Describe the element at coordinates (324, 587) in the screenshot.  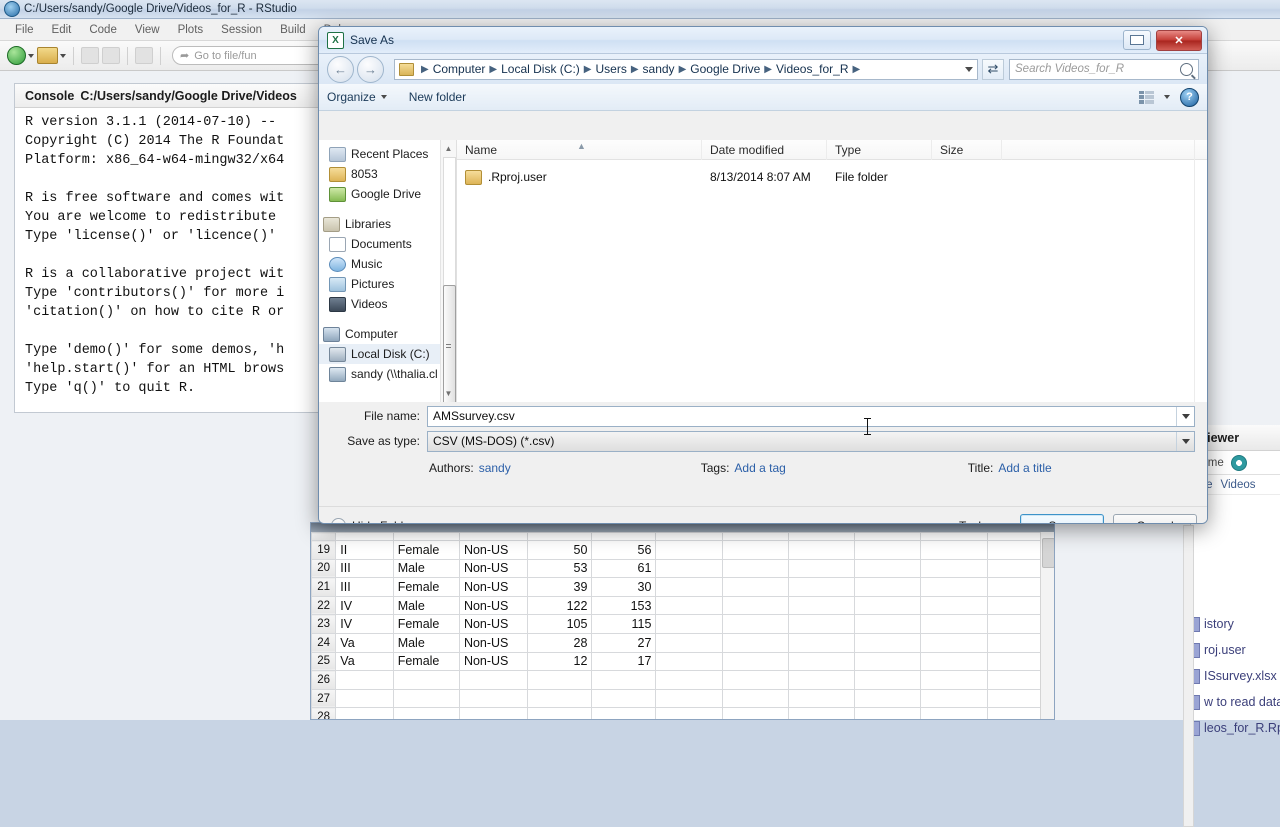
I see `row-header: 21` at that location.